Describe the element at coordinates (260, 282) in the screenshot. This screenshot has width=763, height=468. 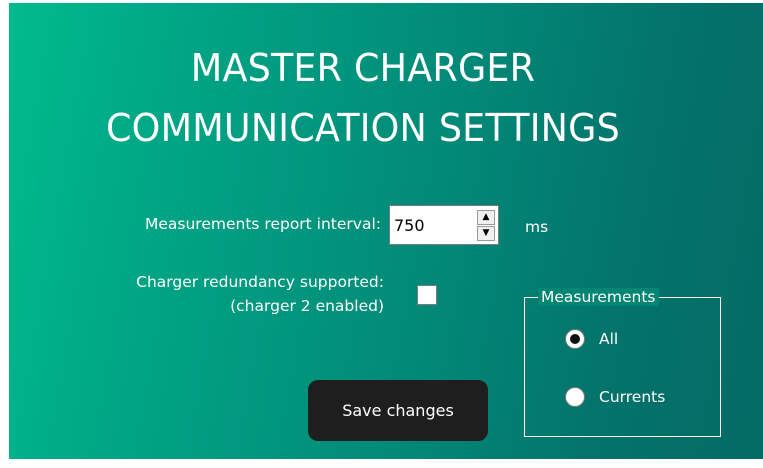
I see `redundancy-label: Charger redundancy supported:` at that location.